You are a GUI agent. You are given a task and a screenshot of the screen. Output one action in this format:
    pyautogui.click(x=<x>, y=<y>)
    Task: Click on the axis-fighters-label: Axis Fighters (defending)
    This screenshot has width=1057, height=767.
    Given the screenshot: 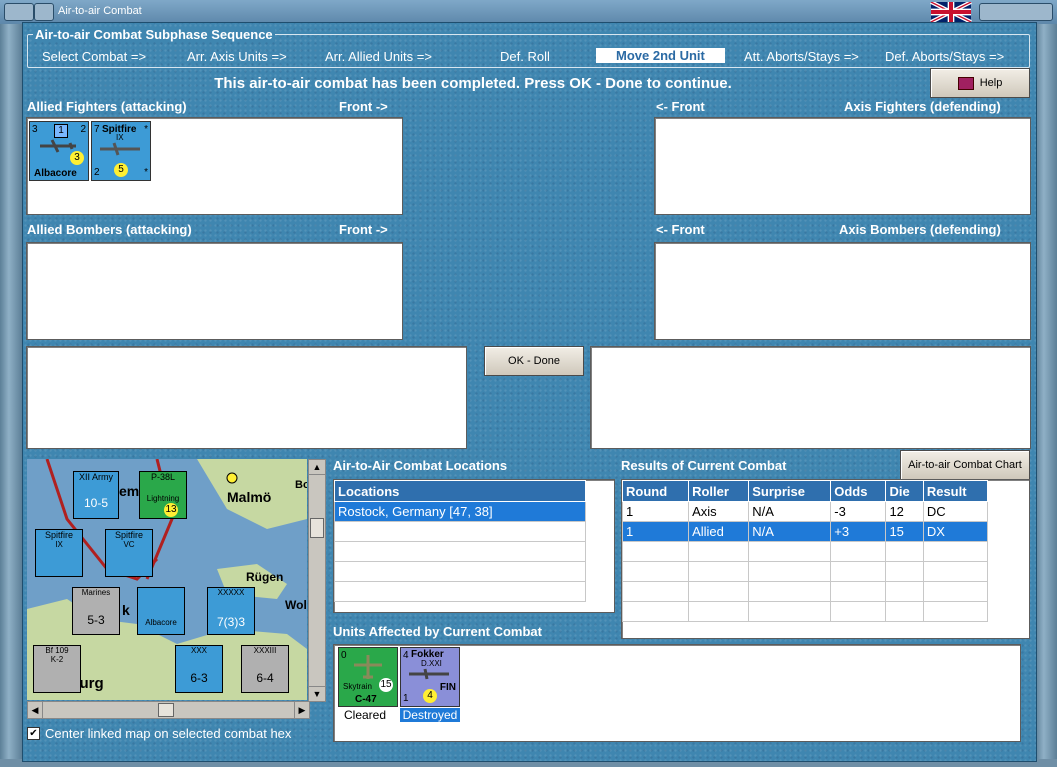 What is the action you would take?
    pyautogui.click(x=922, y=106)
    